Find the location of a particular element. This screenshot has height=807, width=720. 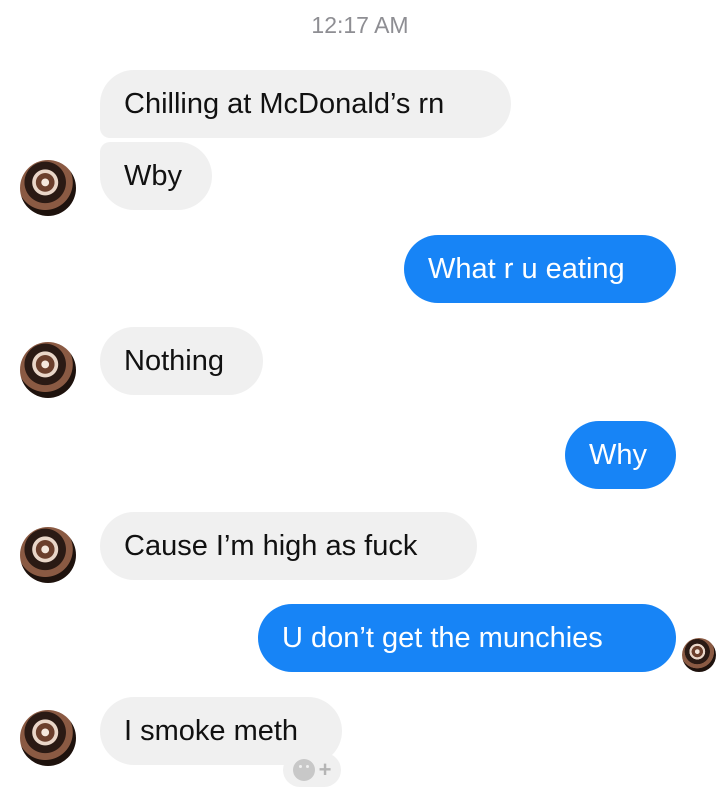

outgoing-message-bubble: Why is located at coordinates (620, 455).